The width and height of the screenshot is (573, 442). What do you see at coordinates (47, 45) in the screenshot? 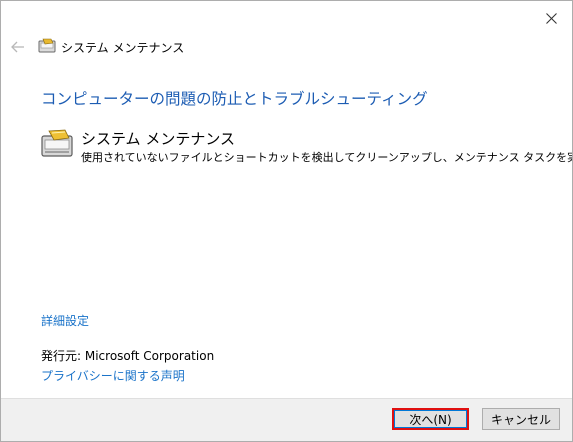
I see `system-maintenance-icon` at bounding box center [47, 45].